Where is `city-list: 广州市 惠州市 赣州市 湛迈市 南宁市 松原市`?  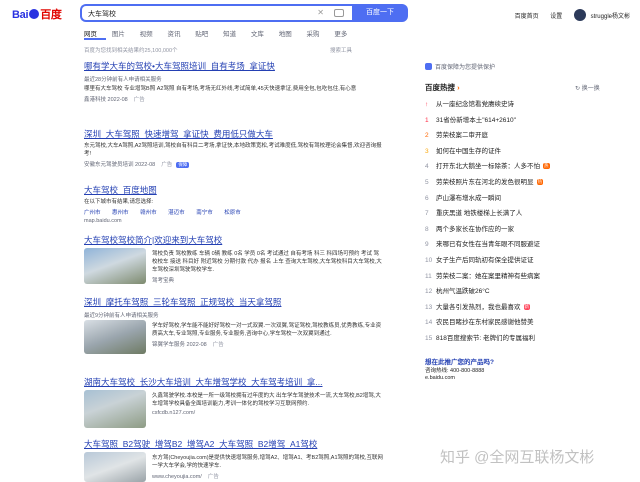 city-list: 广州市 惠州市 赣州市 湛迈市 南宁市 松原市 is located at coordinates (234, 212).